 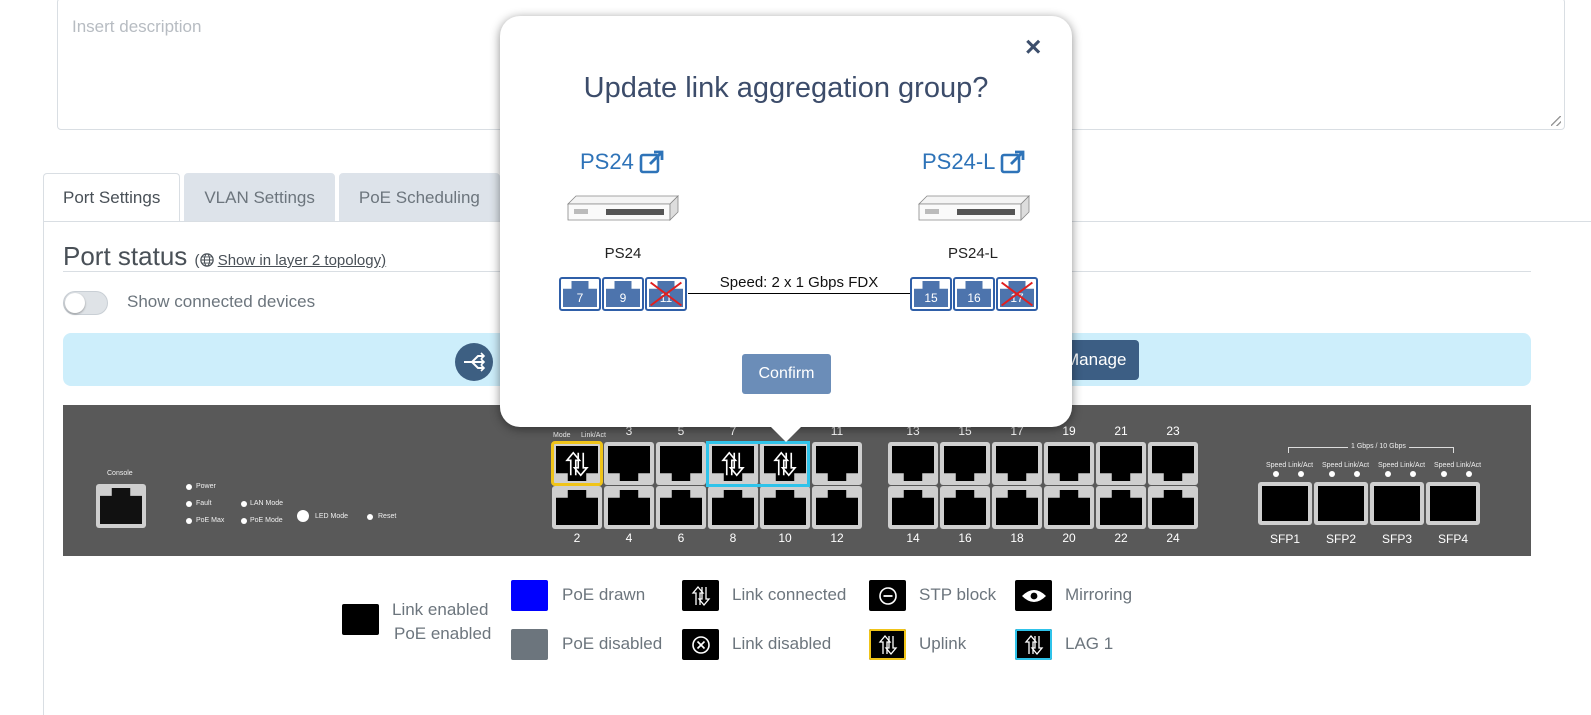 What do you see at coordinates (137, 26) in the screenshot?
I see `description-placeholder: Insert description` at bounding box center [137, 26].